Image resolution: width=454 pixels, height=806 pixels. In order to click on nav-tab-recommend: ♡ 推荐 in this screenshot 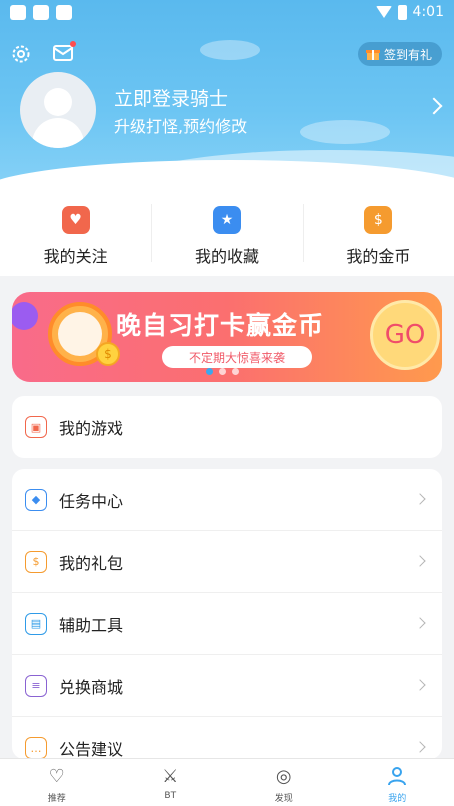, I will do `click(57, 782)`.